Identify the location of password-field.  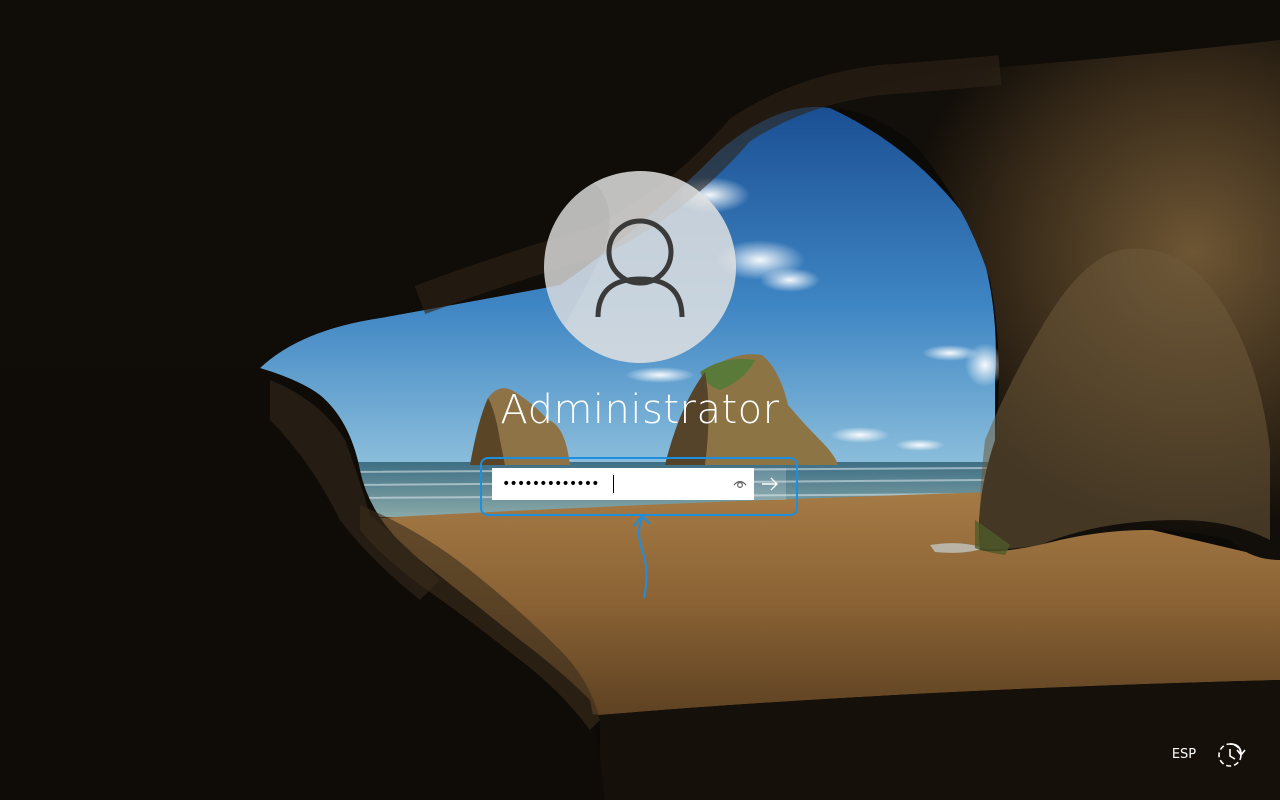
(623, 484).